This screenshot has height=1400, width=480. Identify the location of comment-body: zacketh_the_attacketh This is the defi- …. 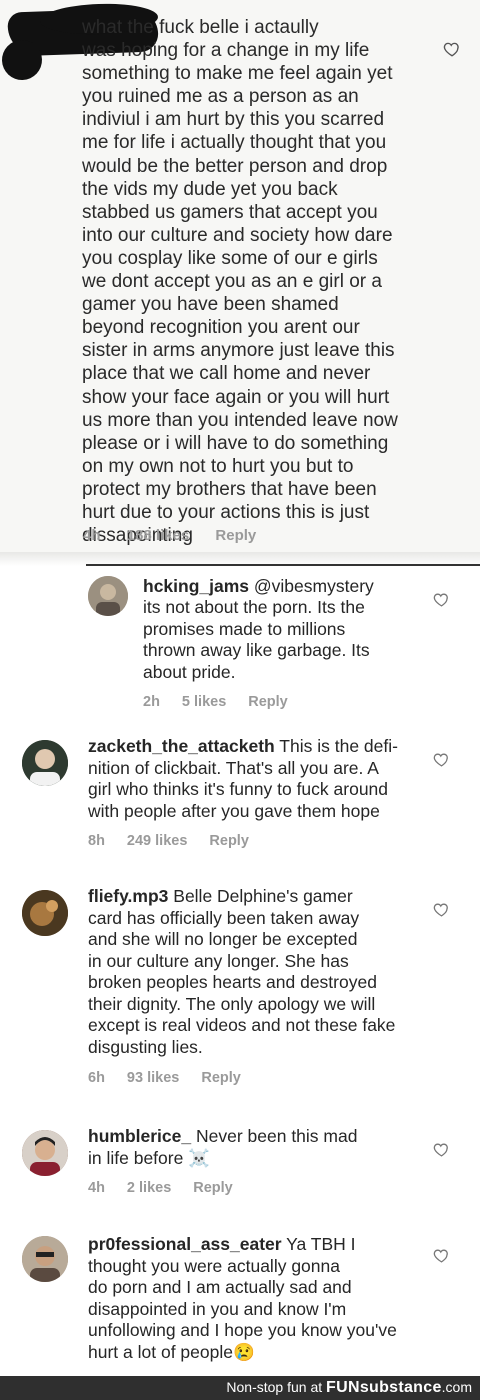
(258, 779).